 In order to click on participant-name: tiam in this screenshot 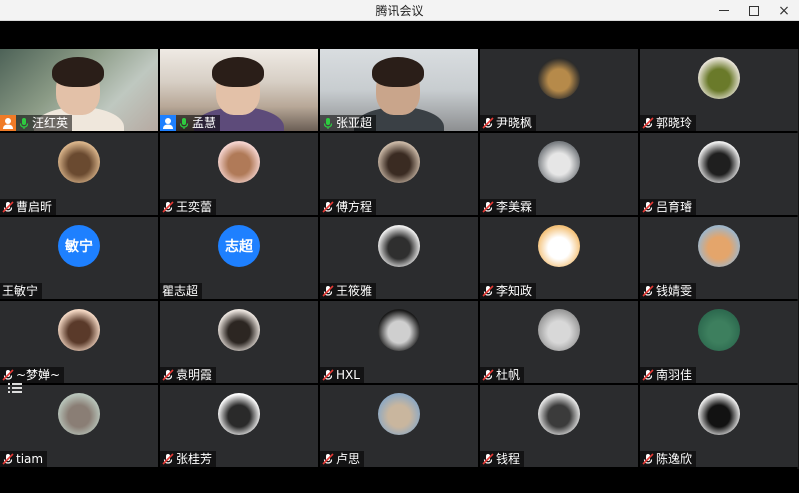, I will do `click(30, 459)`.